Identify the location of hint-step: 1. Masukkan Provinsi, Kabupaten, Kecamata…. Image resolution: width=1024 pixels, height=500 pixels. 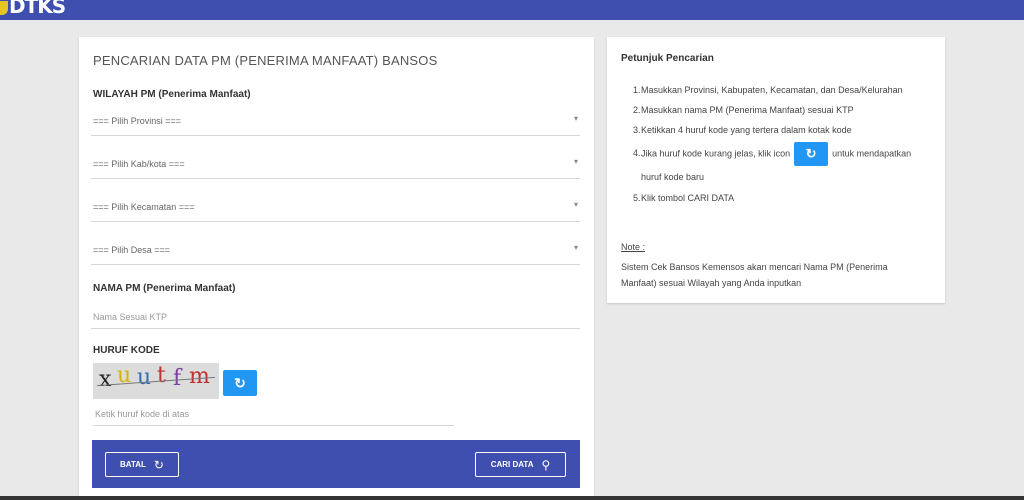
(782, 90).